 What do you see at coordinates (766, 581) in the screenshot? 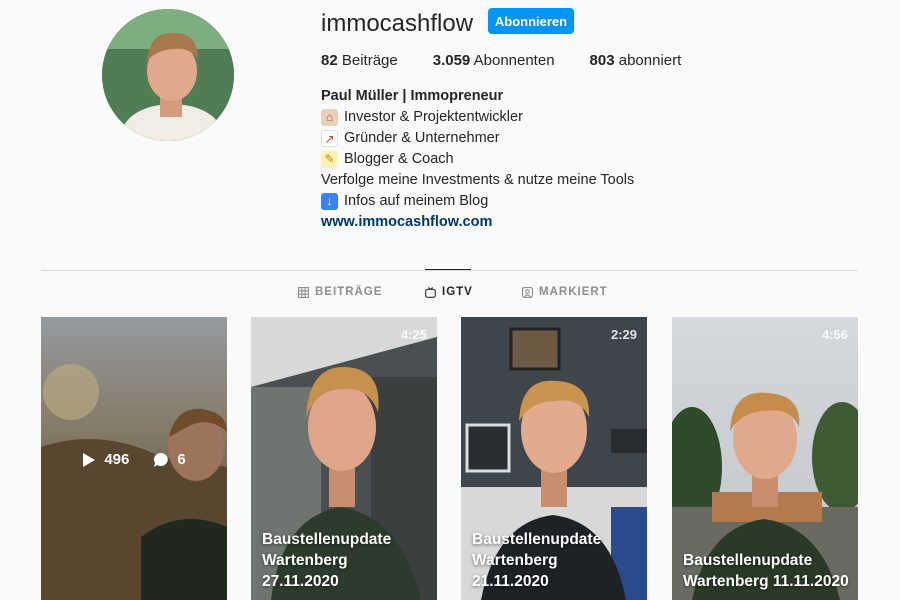
I see `video-title-line: Wartenberg 11.11.2020` at bounding box center [766, 581].